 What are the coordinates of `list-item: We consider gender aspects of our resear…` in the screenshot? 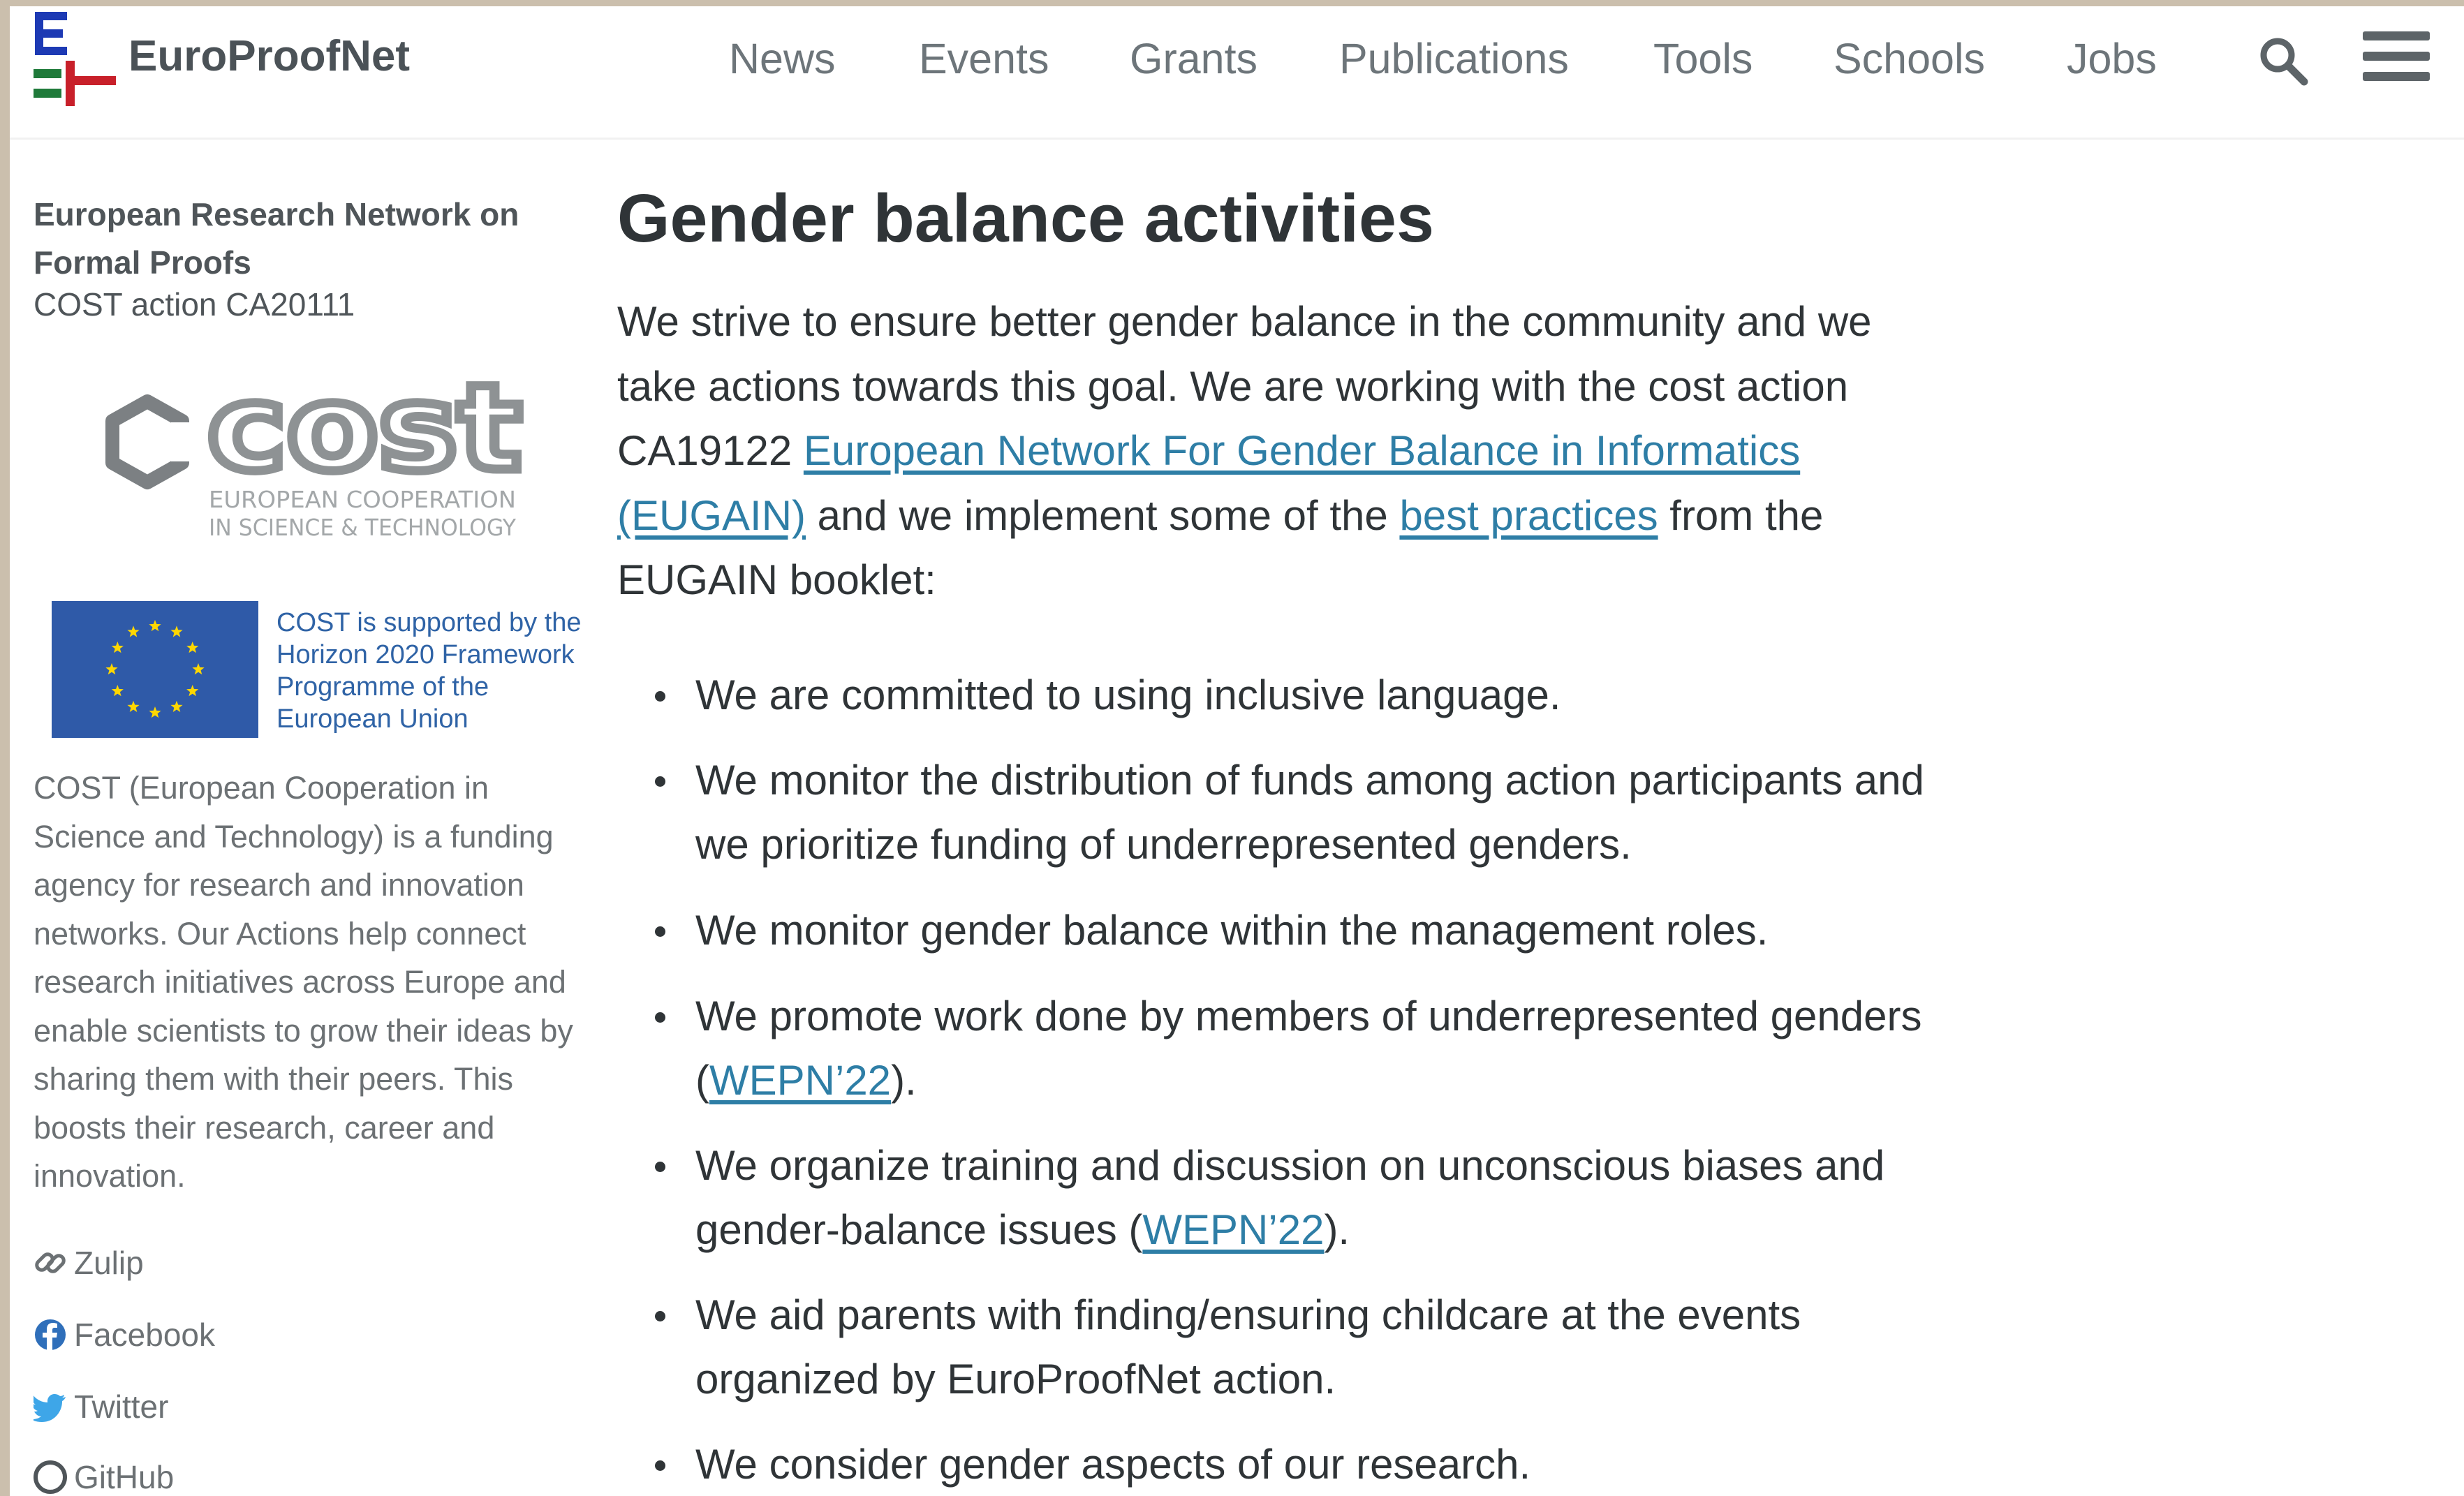 It's located at (1296, 1464).